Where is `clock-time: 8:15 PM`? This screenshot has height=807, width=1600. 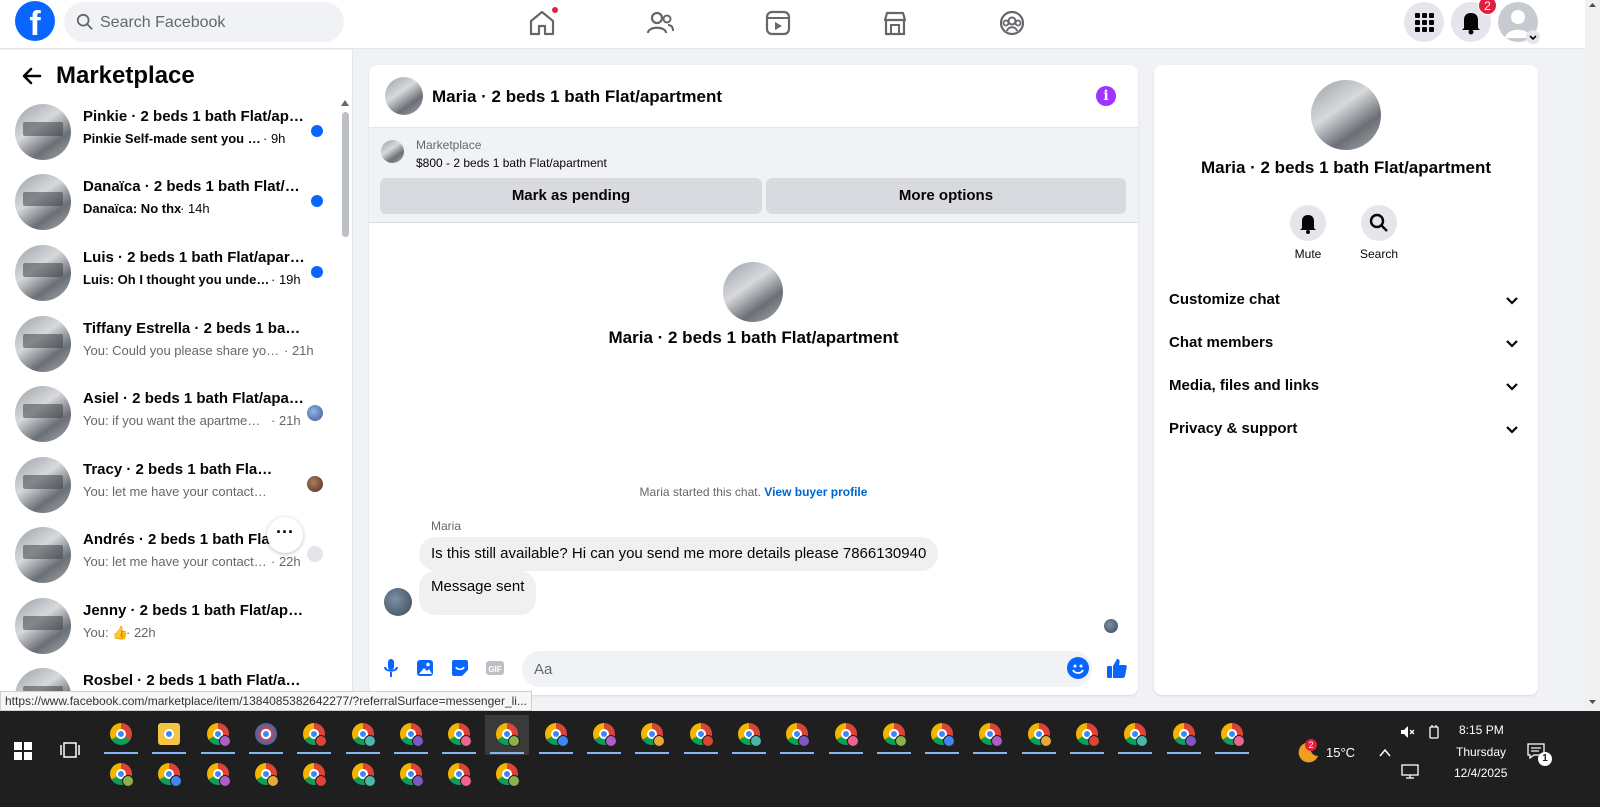 clock-time: 8:15 PM is located at coordinates (1481, 730).